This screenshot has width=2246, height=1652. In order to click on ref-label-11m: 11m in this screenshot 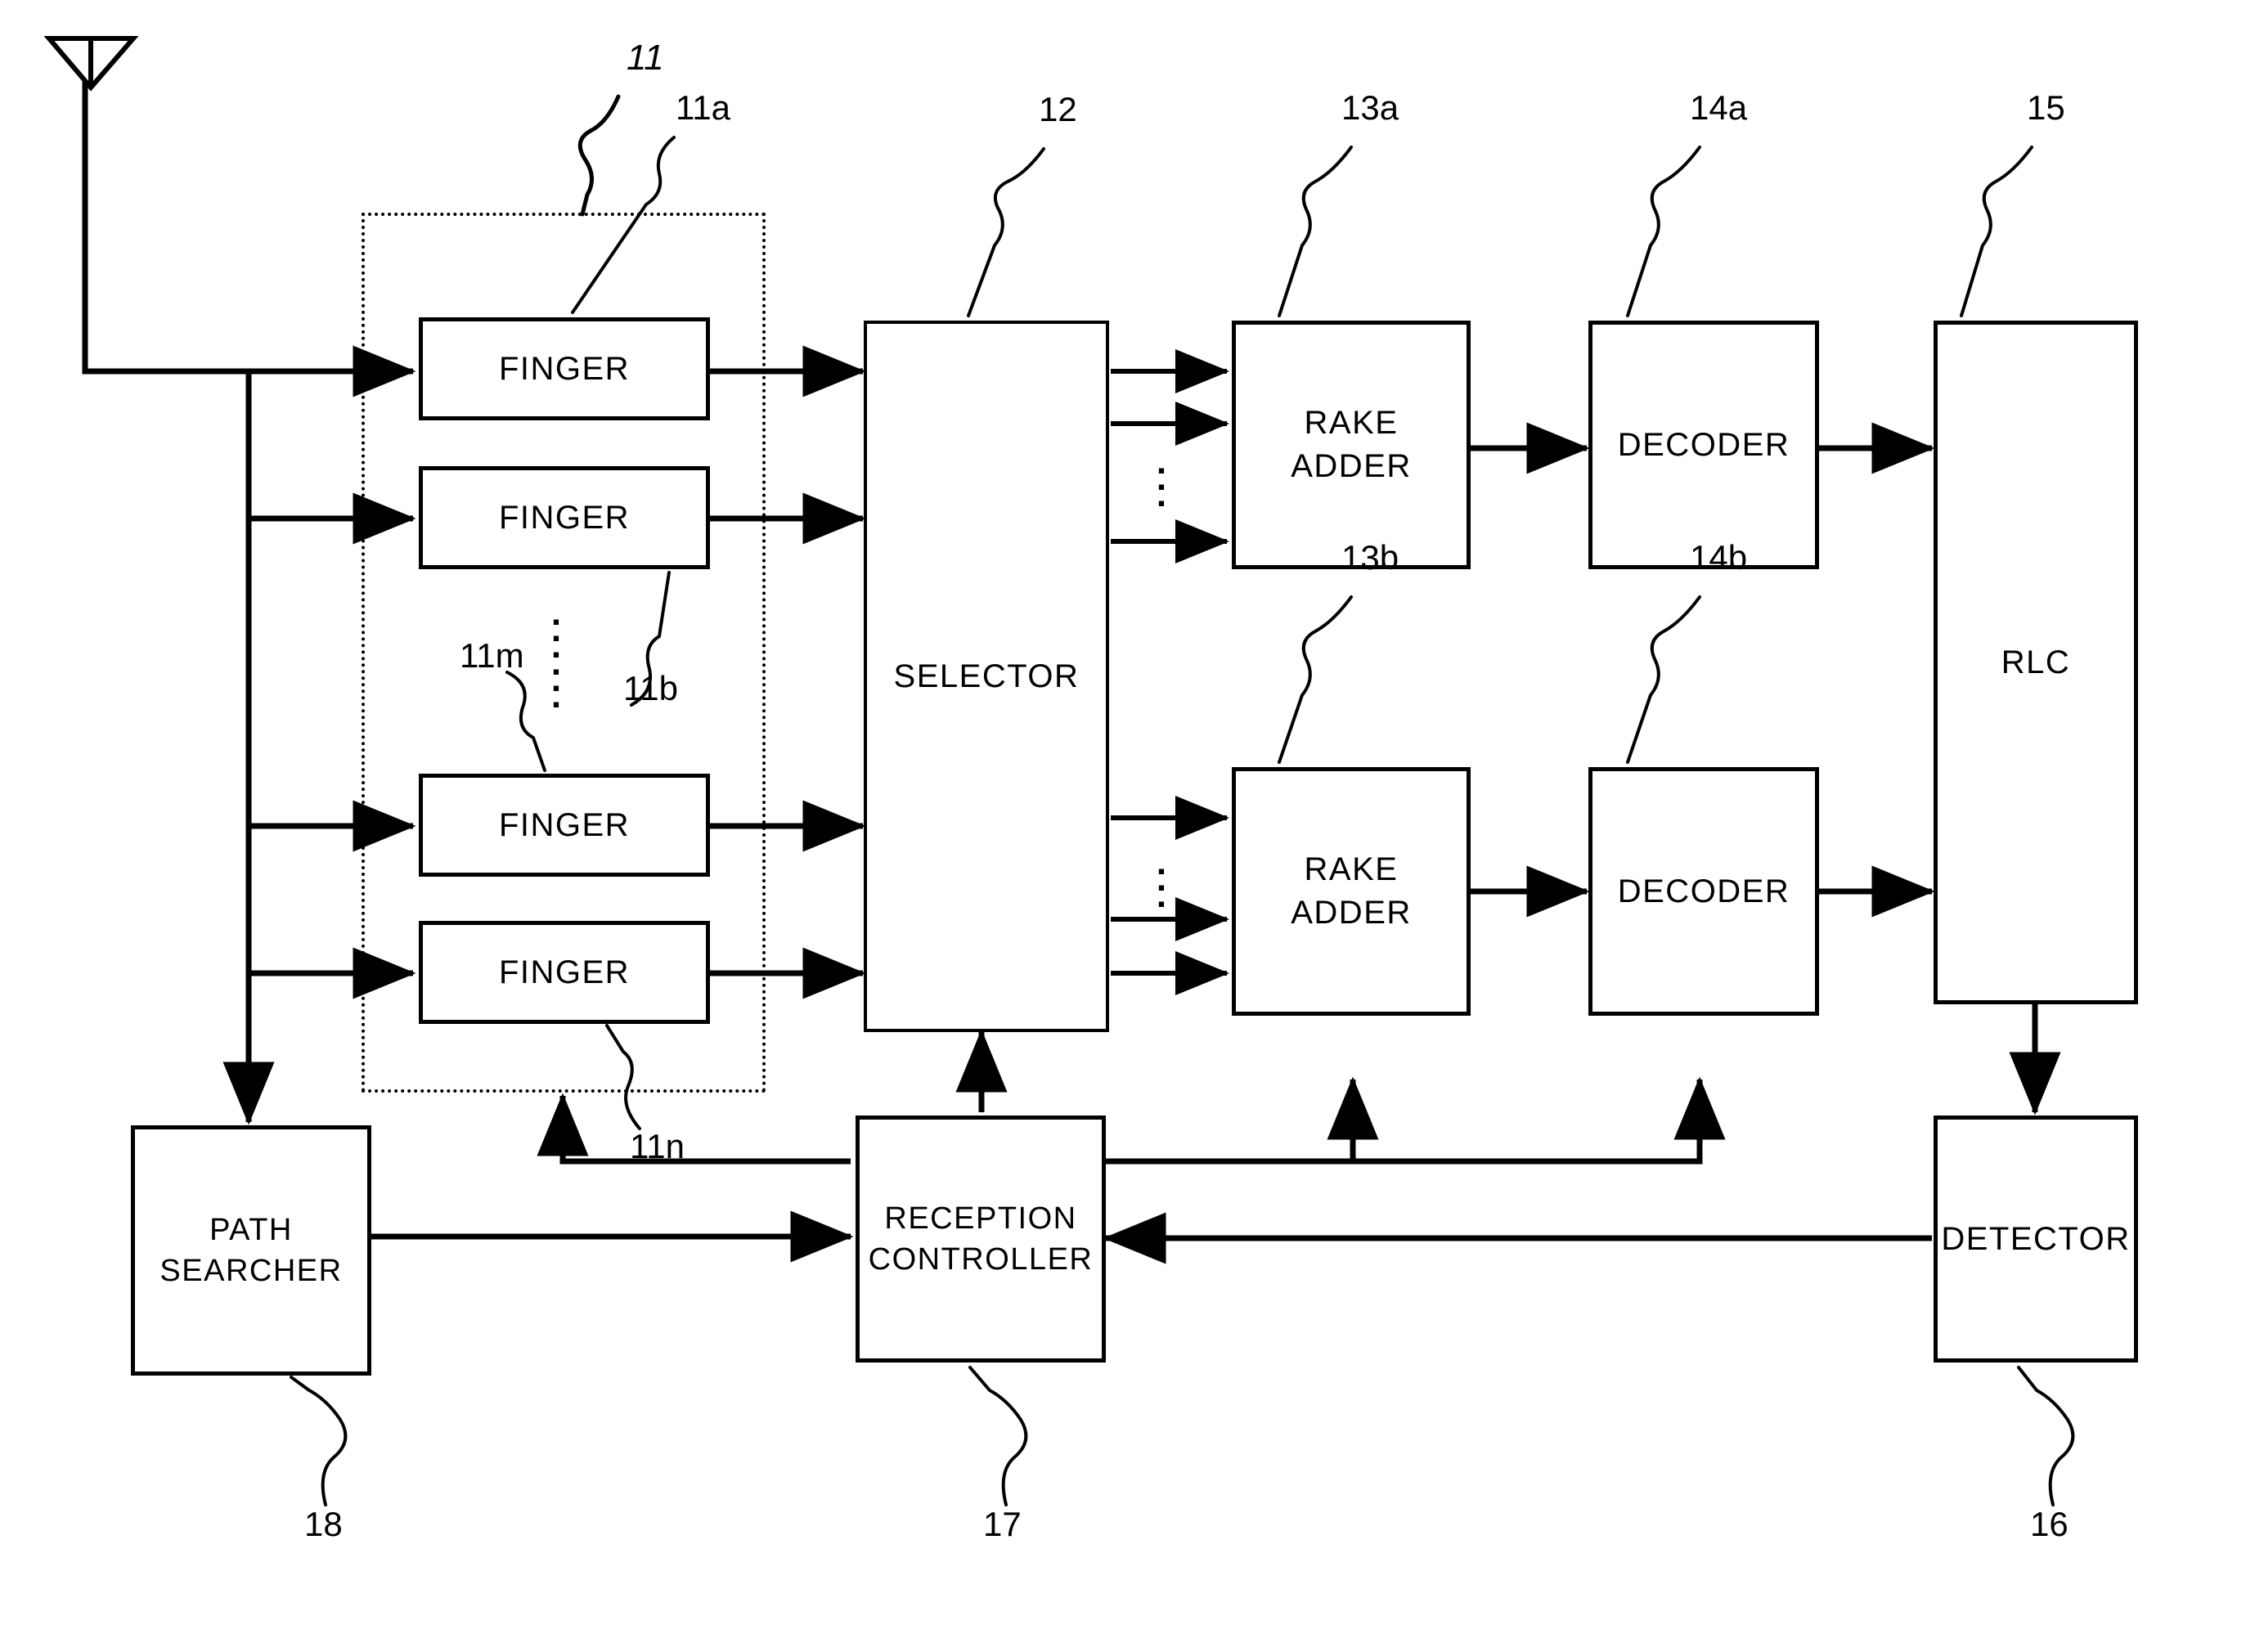, I will do `click(492, 656)`.